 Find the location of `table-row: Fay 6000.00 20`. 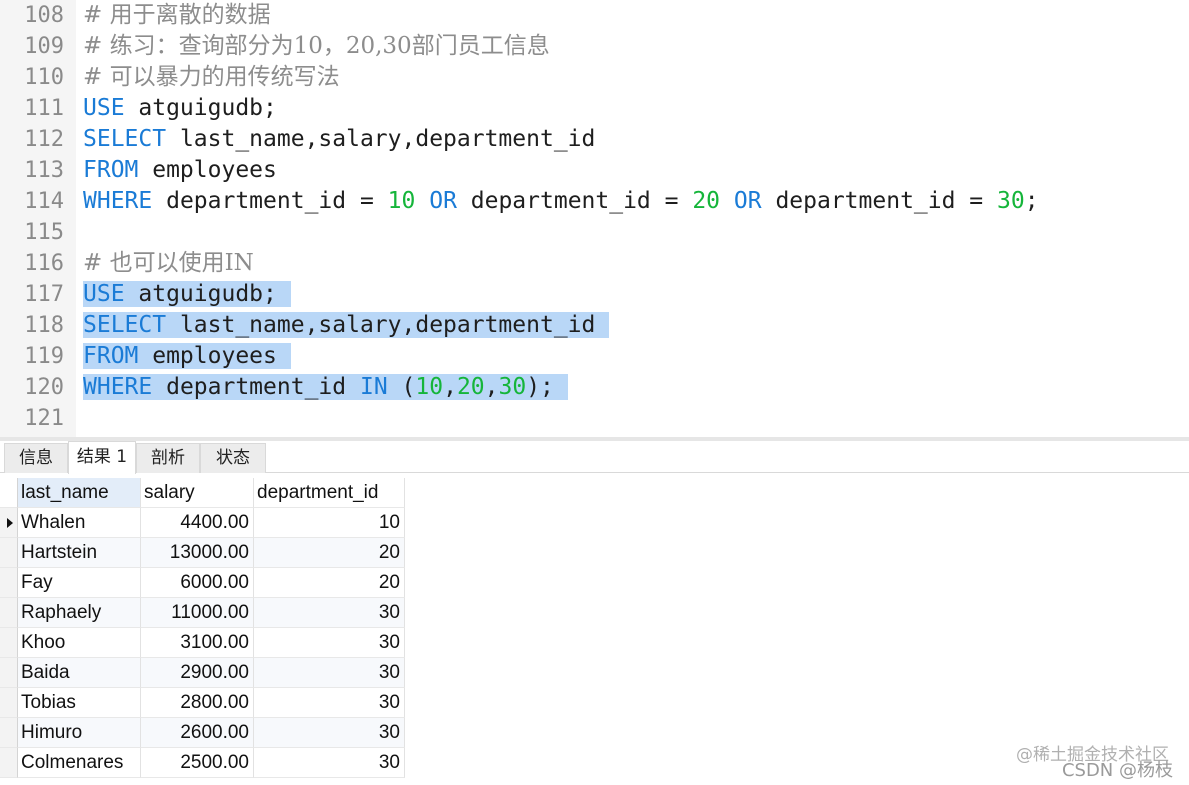

table-row: Fay 6000.00 20 is located at coordinates (202, 583).